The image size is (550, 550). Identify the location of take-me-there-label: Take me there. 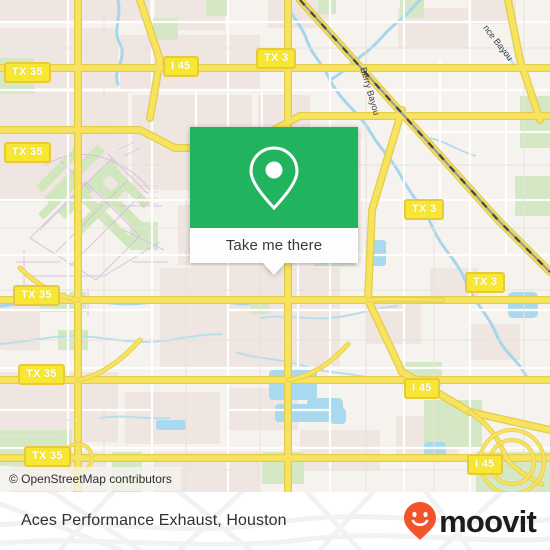
(274, 245).